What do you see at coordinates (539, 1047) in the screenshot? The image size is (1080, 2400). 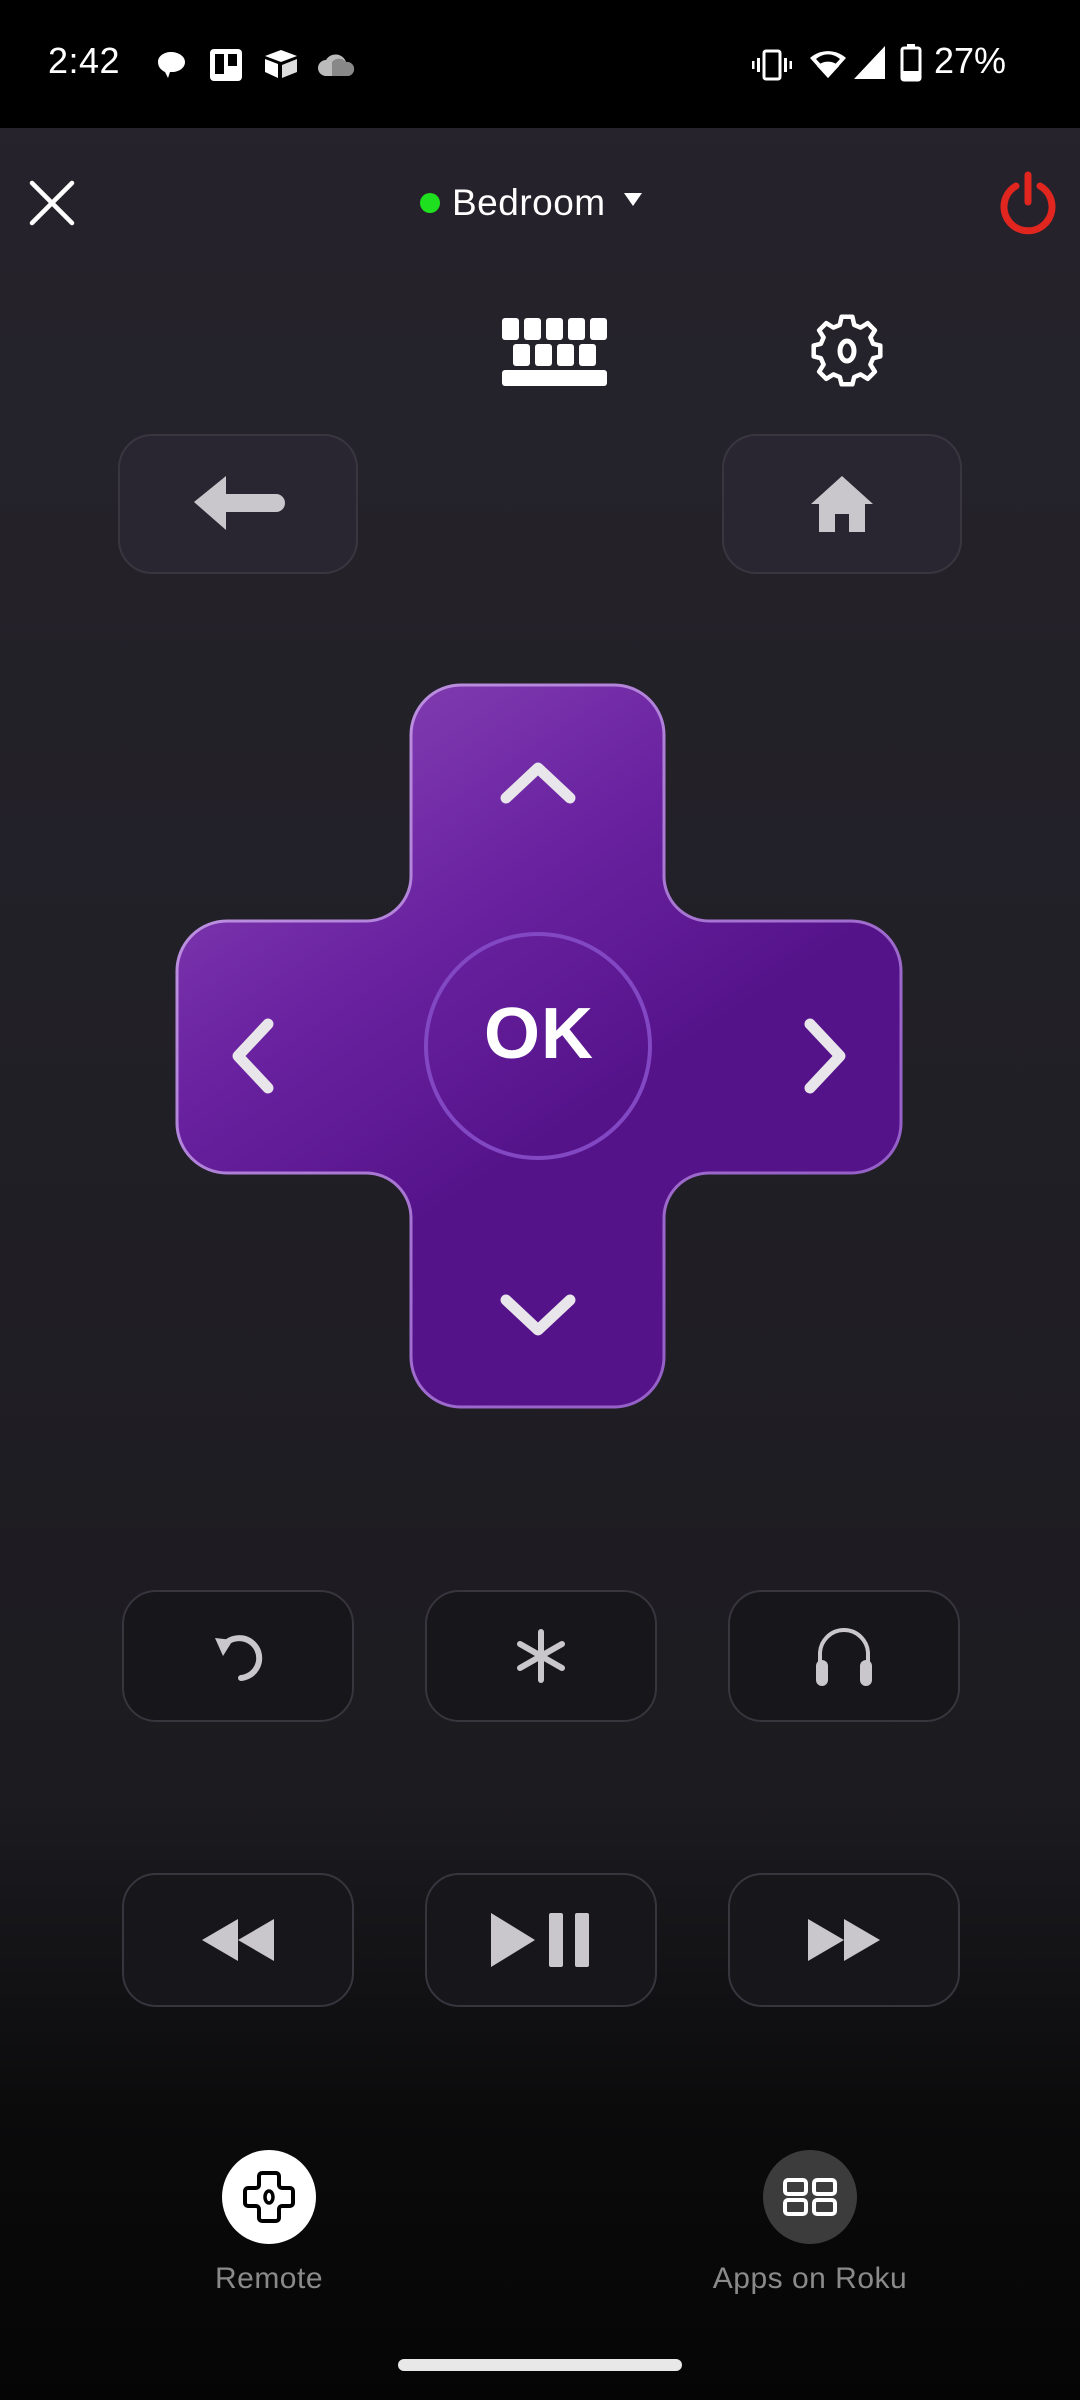 I see `ok-button` at bounding box center [539, 1047].